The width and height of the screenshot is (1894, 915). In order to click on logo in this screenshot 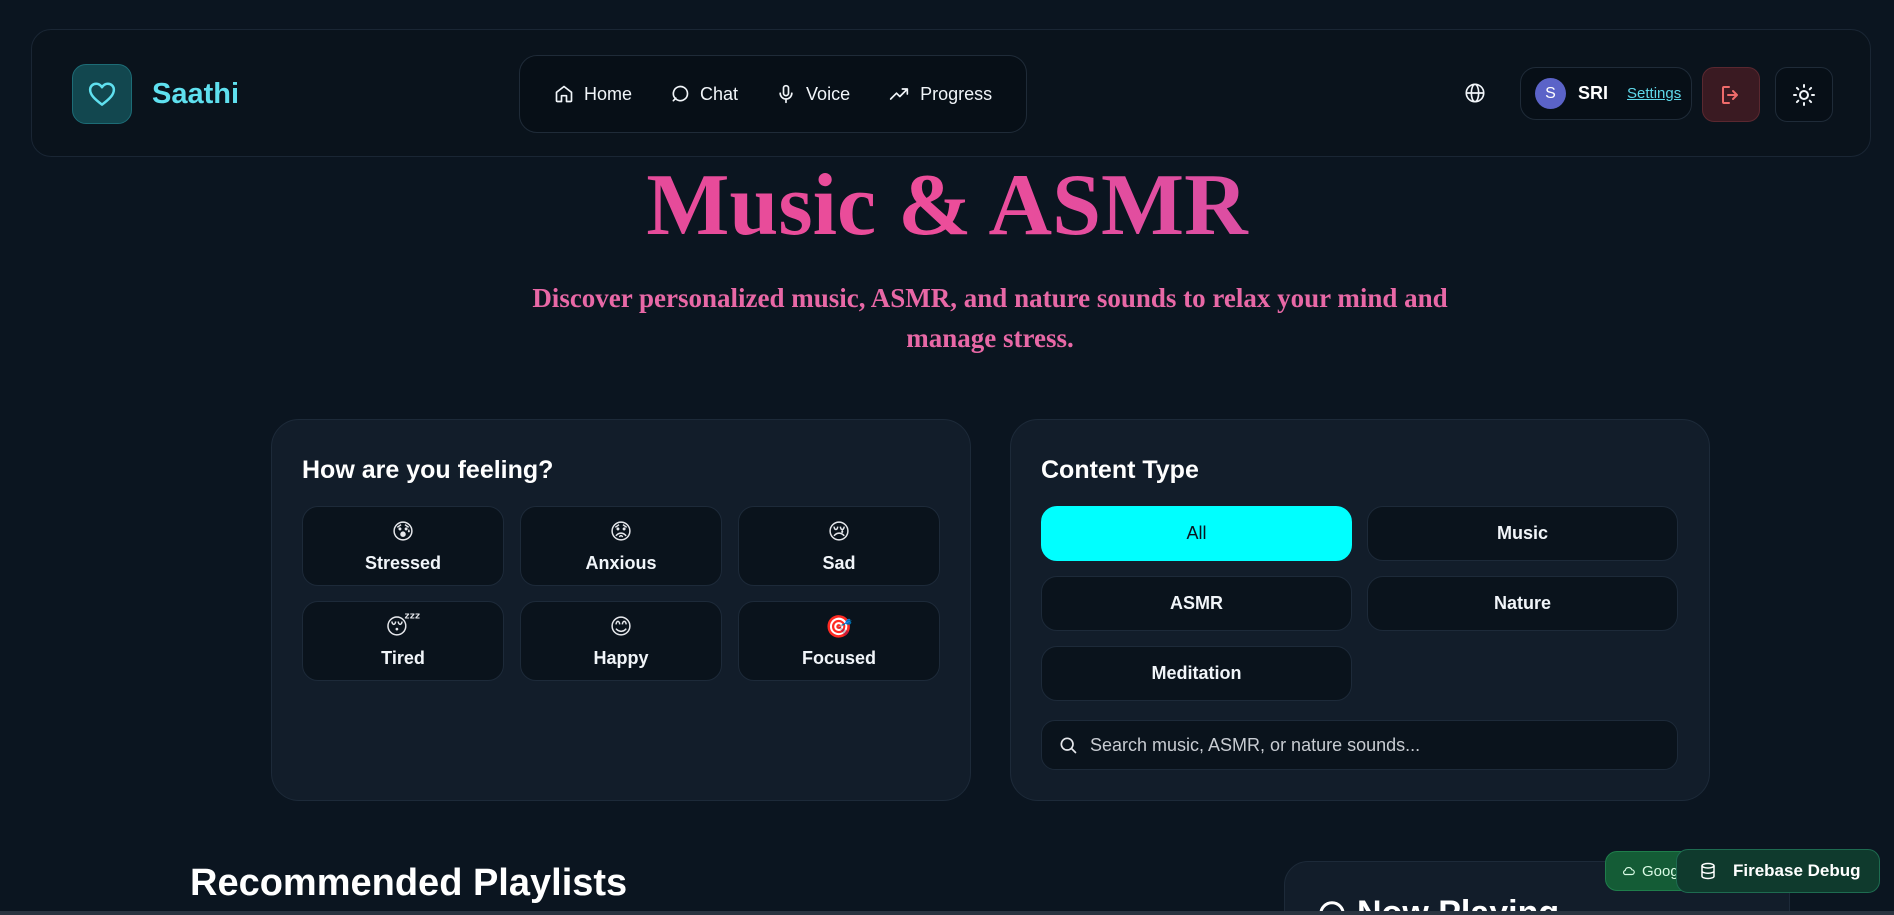, I will do `click(102, 94)`.